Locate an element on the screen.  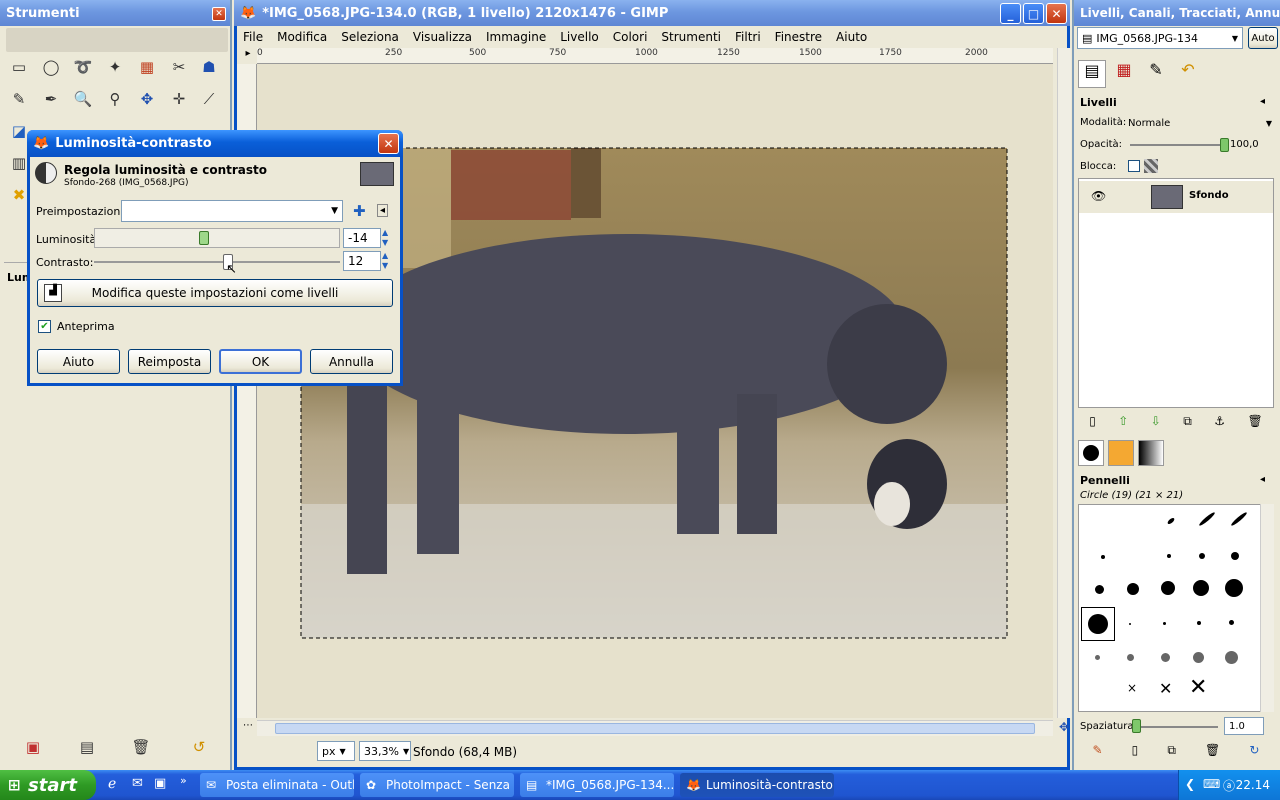
move-icon: ✥ is located at coordinates (147, 99).